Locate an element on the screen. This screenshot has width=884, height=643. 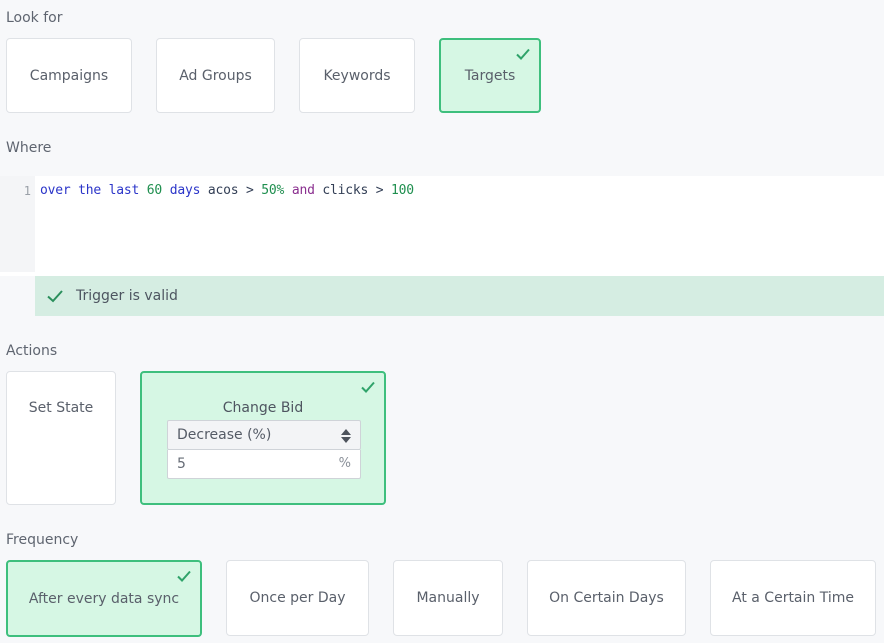
frequency-label-text: After every data sync is located at coordinates (104, 598).